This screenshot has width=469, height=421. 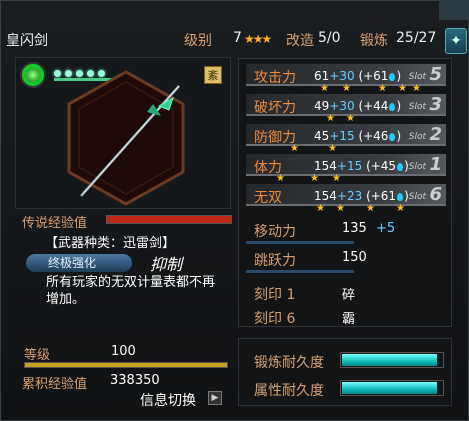 I want to click on weapon-title: 皇闪剑, so click(x=27, y=41).